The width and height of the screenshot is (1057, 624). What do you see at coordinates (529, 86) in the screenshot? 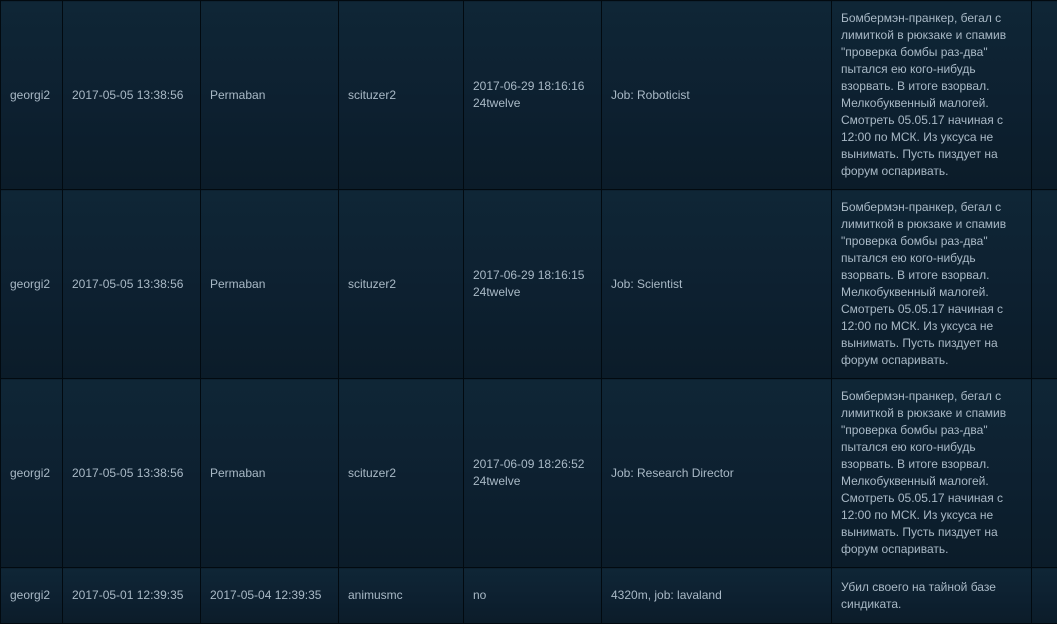
I see `unban-date: 2017-06-29 18:16:16` at bounding box center [529, 86].